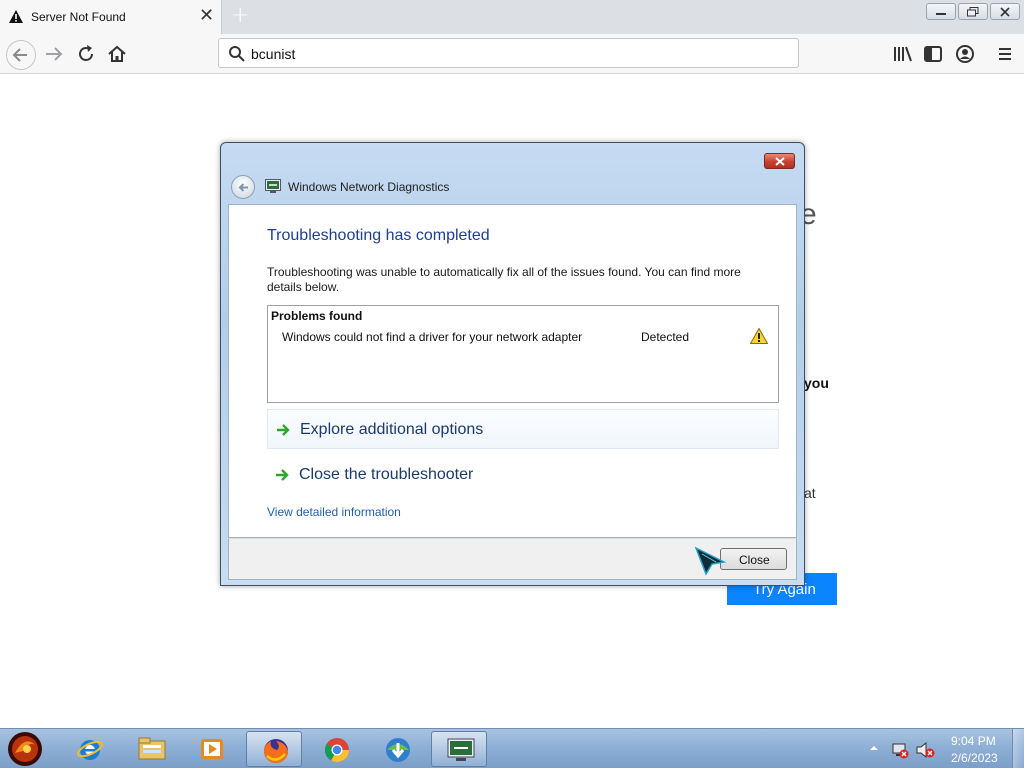  What do you see at coordinates (965, 54) in the screenshot?
I see `account-icon` at bounding box center [965, 54].